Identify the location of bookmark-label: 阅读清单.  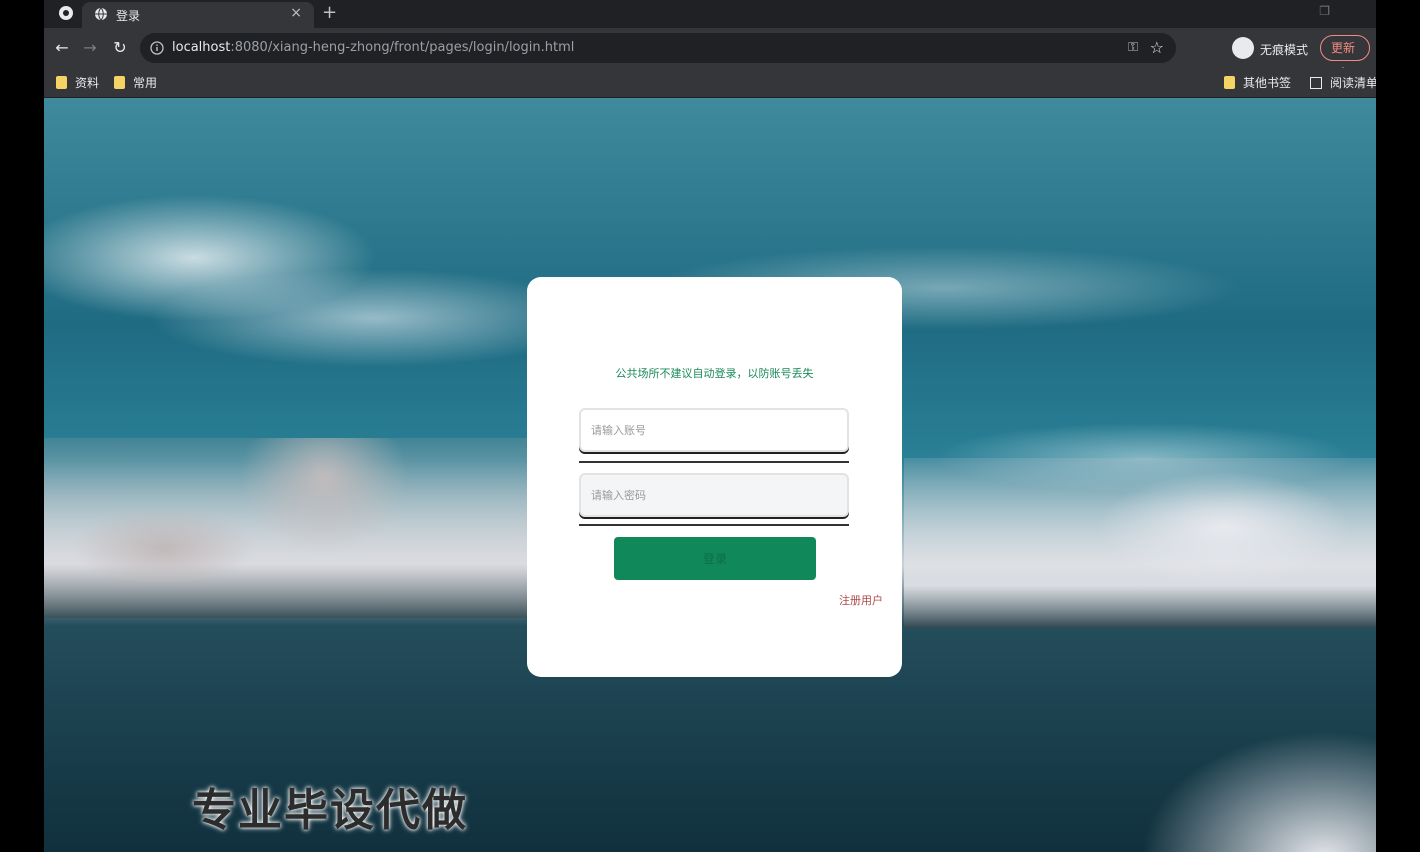
(1353, 83).